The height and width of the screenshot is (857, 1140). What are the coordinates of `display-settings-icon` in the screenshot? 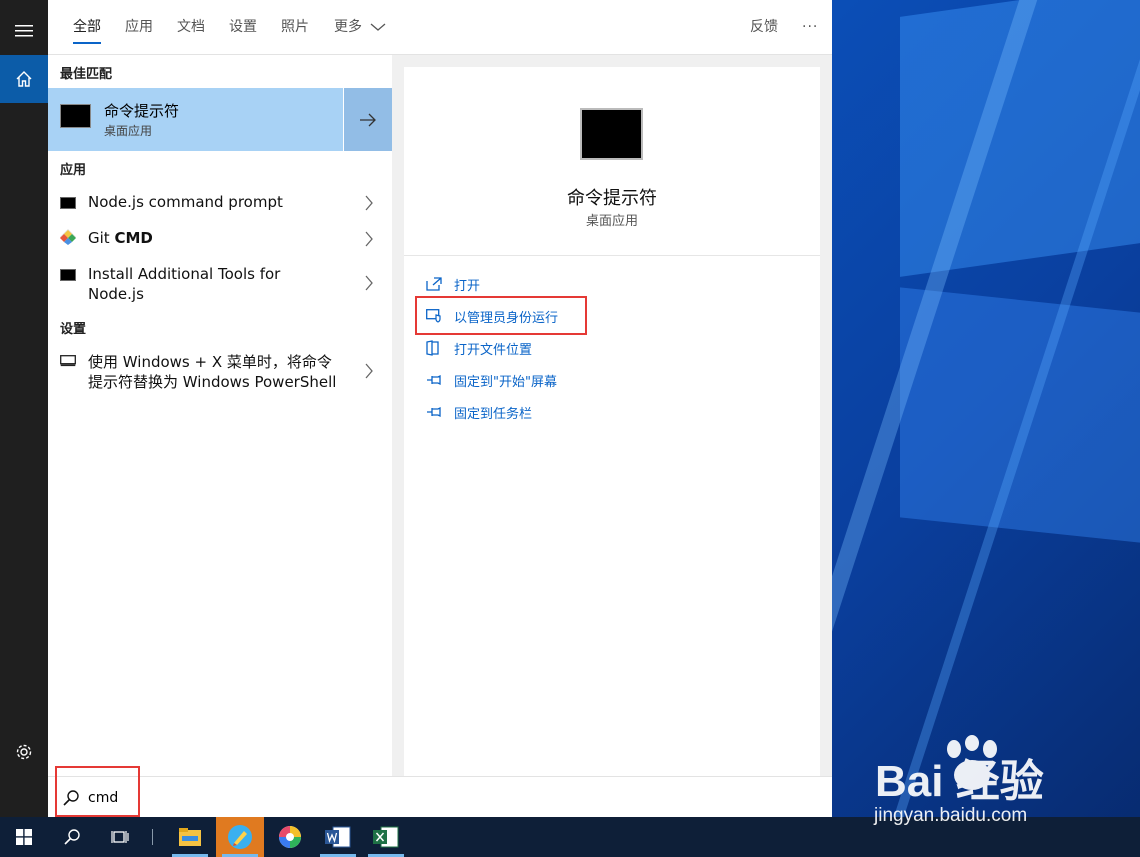 It's located at (68, 361).